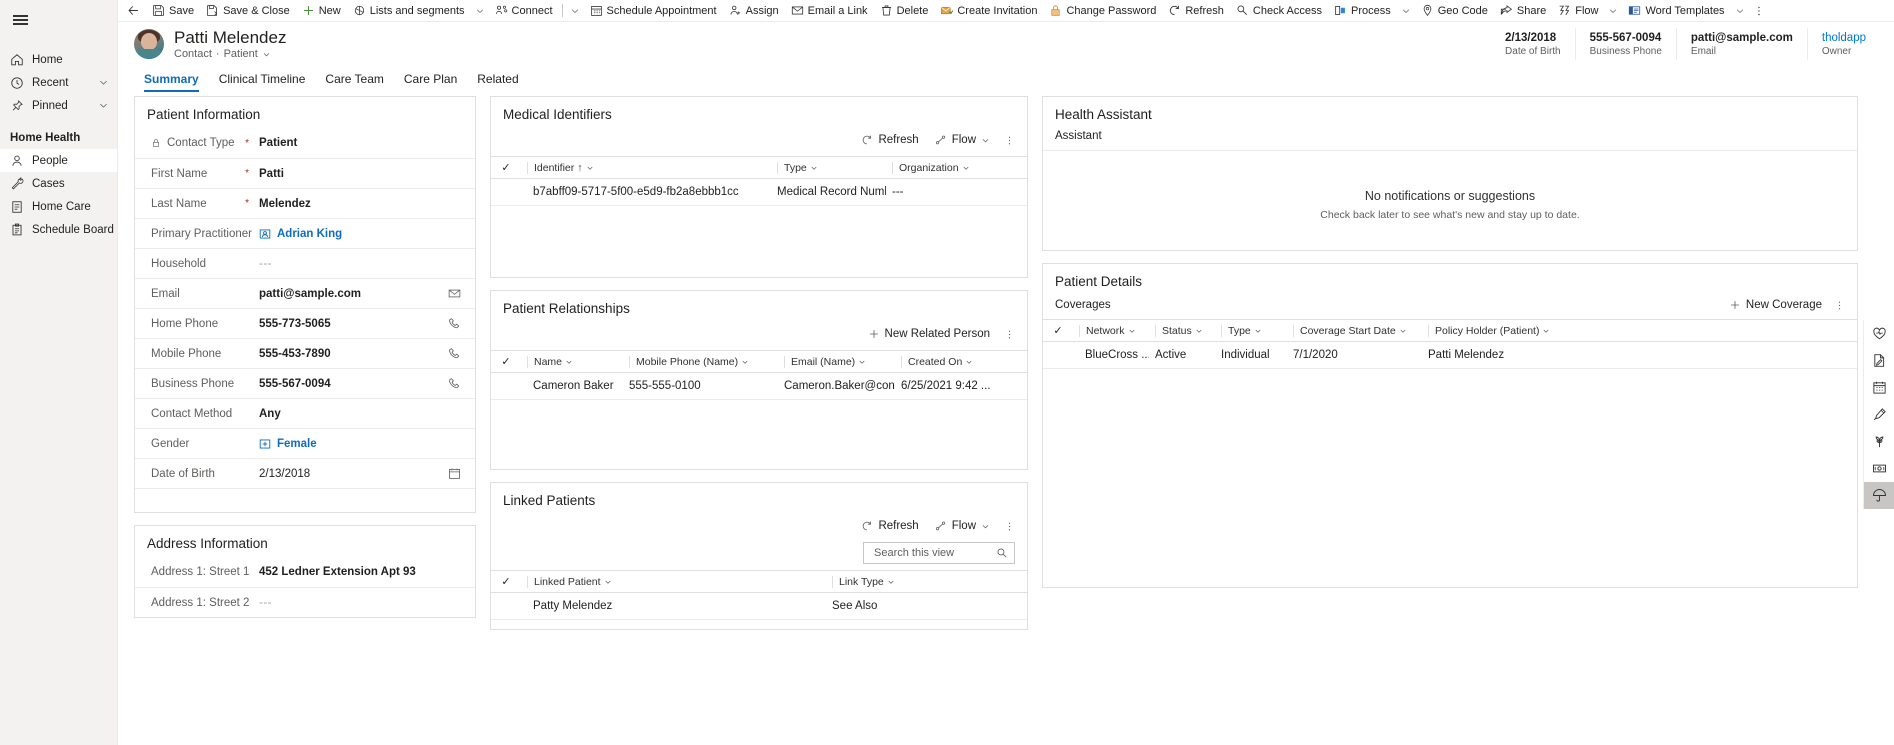 The width and height of the screenshot is (1894, 745). What do you see at coordinates (1406, 10) in the screenshot?
I see `process-caret` at bounding box center [1406, 10].